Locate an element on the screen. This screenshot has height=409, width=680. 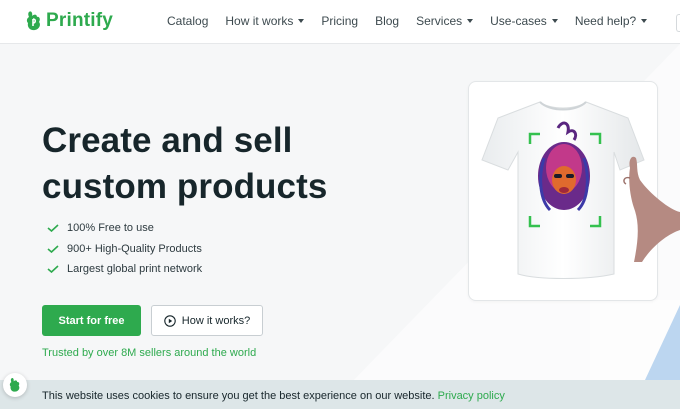
how-it-works-button: How it works? is located at coordinates (207, 320).